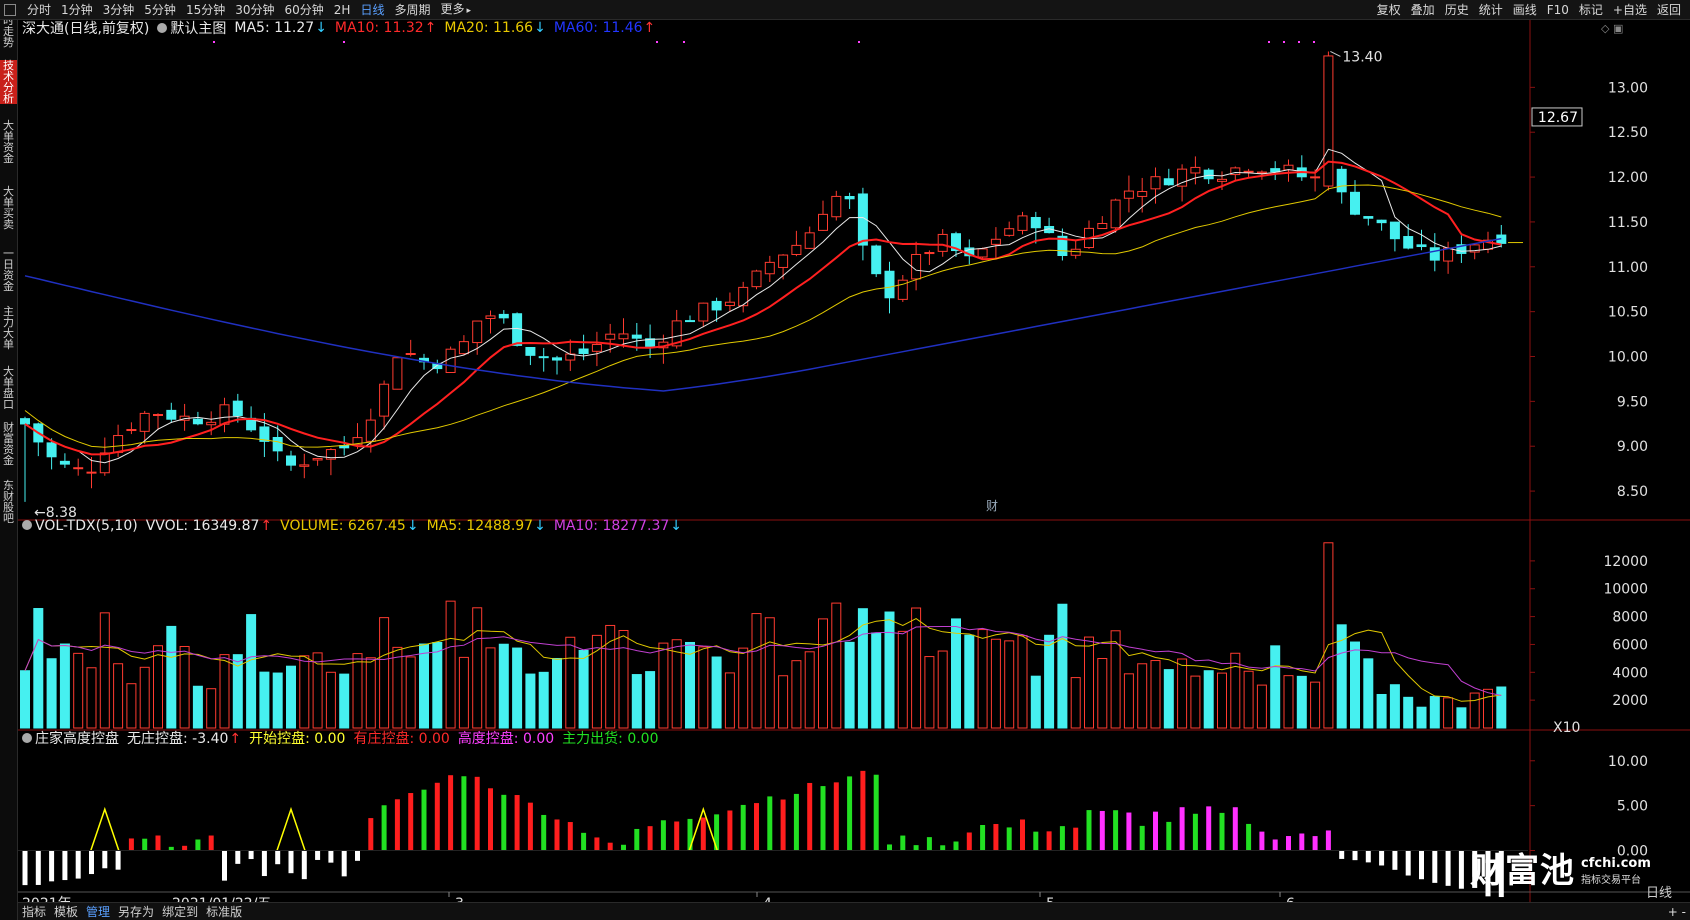  What do you see at coordinates (486, 526) in the screenshot?
I see `vol-ma5-legend: MA5: 12488.97` at bounding box center [486, 526].